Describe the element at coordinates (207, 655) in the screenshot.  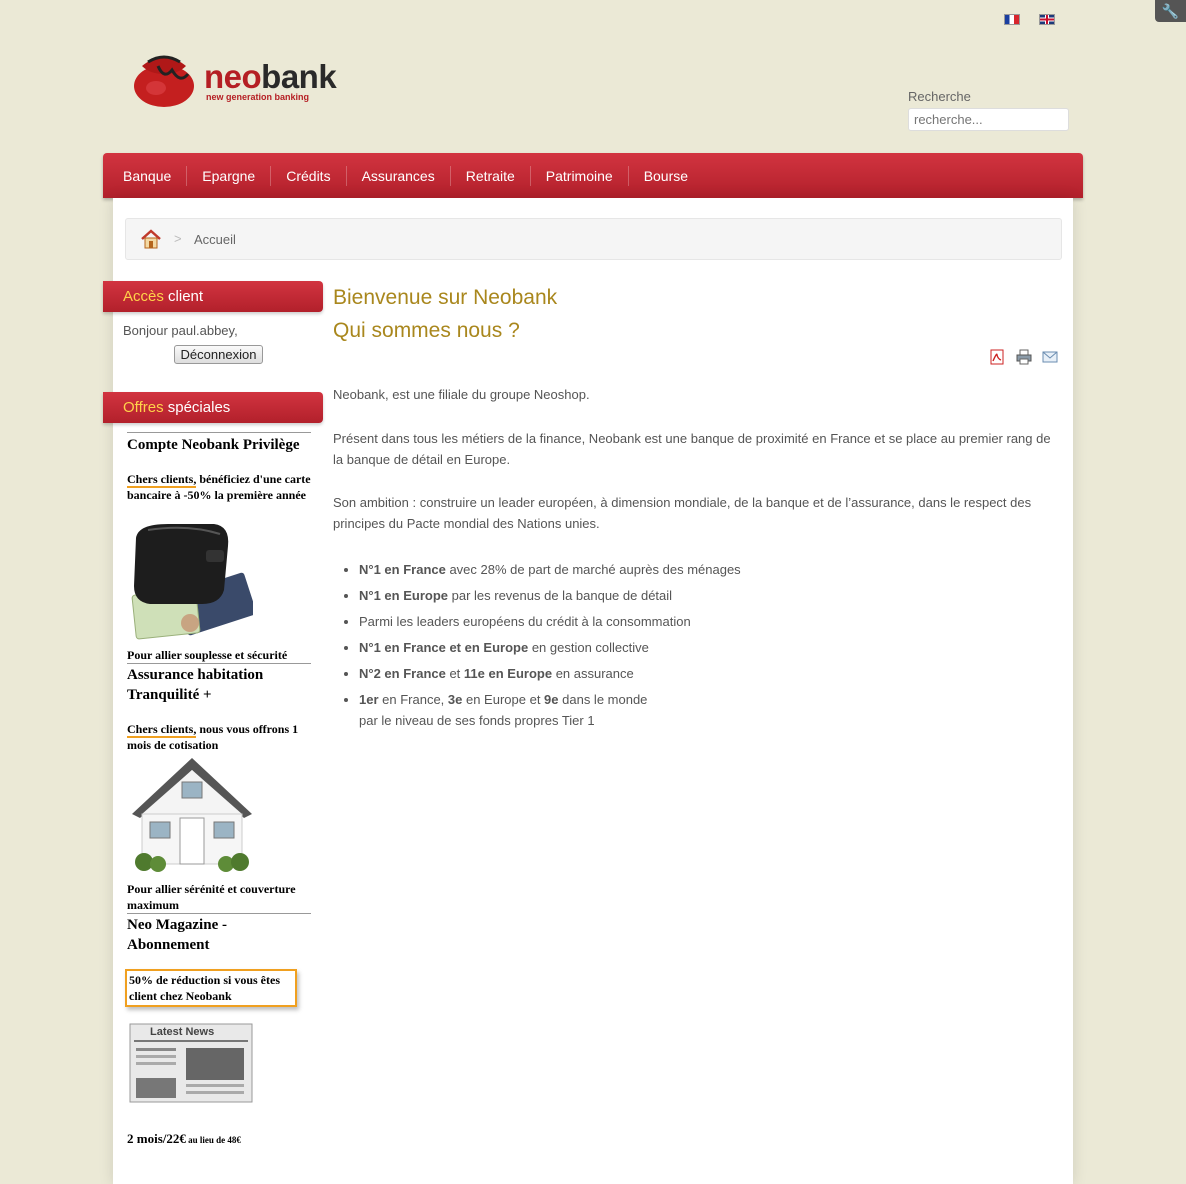
I see `offer-footer: Pour allier souplesse et sécurité` at that location.